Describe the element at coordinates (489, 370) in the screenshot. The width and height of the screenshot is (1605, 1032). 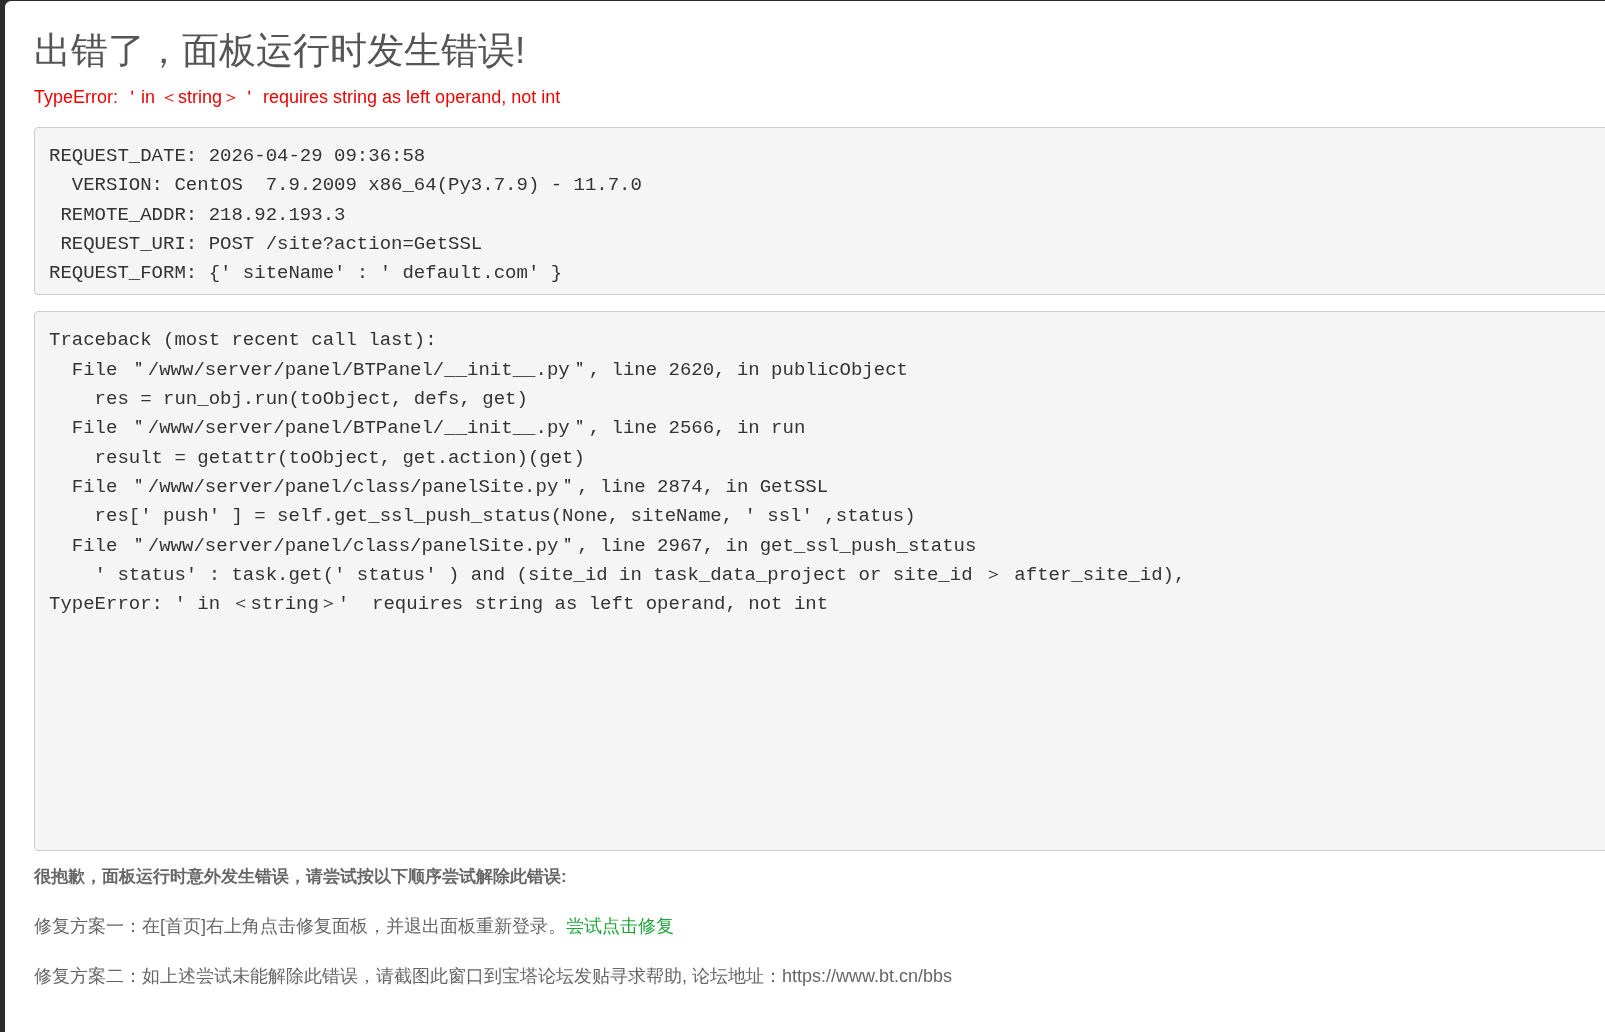
I see `code-line: File ＂/www/server/panel/BTPanel/__init__.py＂, line 2620, in publicObject` at that location.